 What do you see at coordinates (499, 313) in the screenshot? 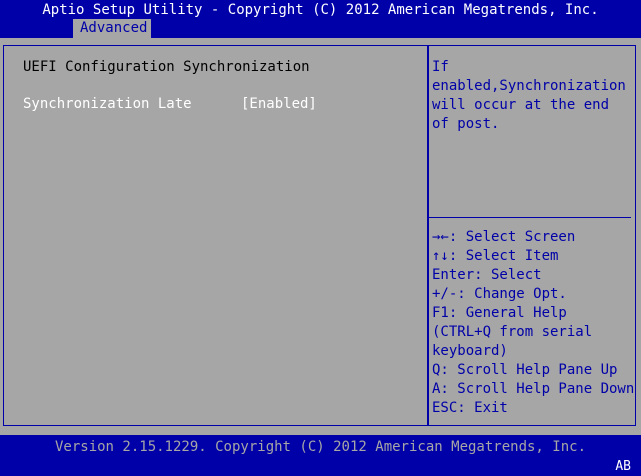
I see `key-general-help: F1: General Help` at bounding box center [499, 313].